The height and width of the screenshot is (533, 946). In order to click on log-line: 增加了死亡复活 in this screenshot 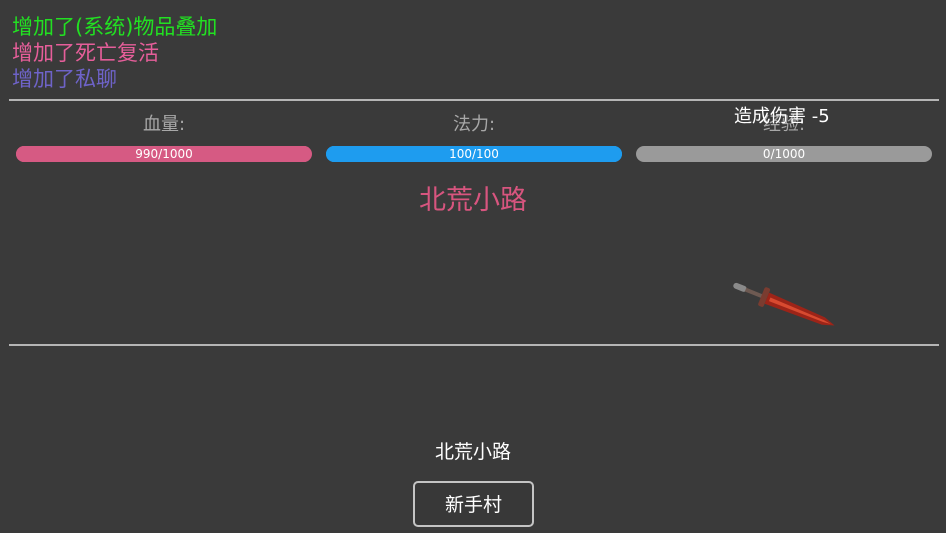, I will do `click(85, 53)`.